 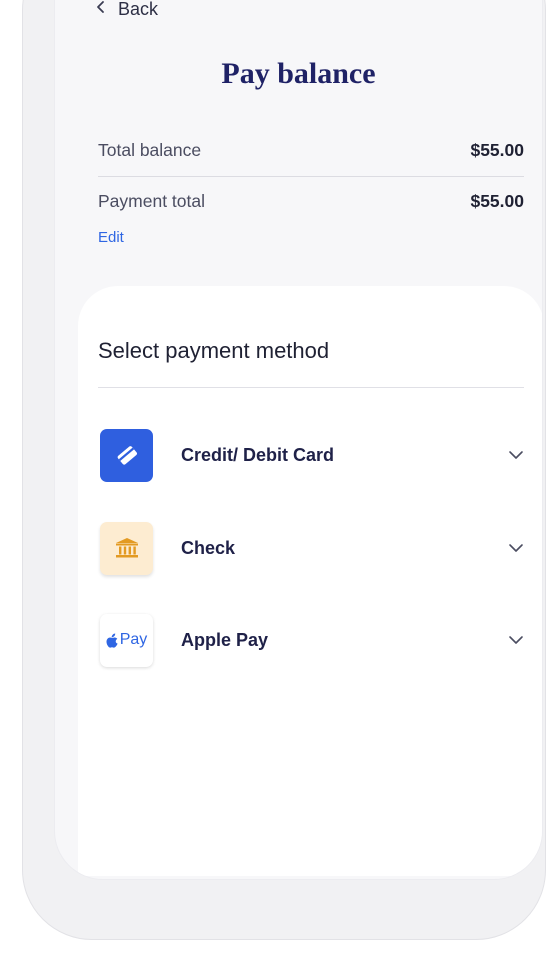 I want to click on bank-icon, so click(x=126, y=548).